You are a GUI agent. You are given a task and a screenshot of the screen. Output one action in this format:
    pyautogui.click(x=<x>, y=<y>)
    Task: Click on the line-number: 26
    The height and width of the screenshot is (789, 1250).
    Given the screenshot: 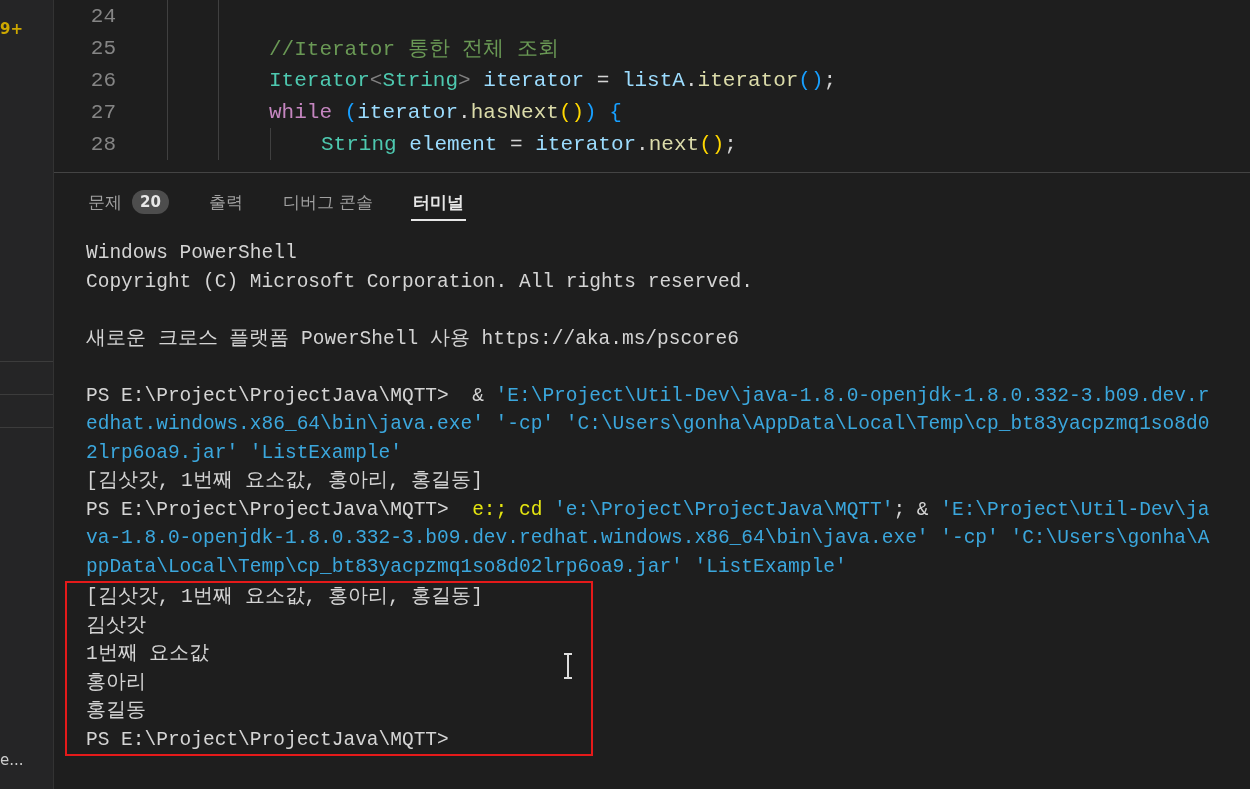 What is the action you would take?
    pyautogui.click(x=102, y=80)
    